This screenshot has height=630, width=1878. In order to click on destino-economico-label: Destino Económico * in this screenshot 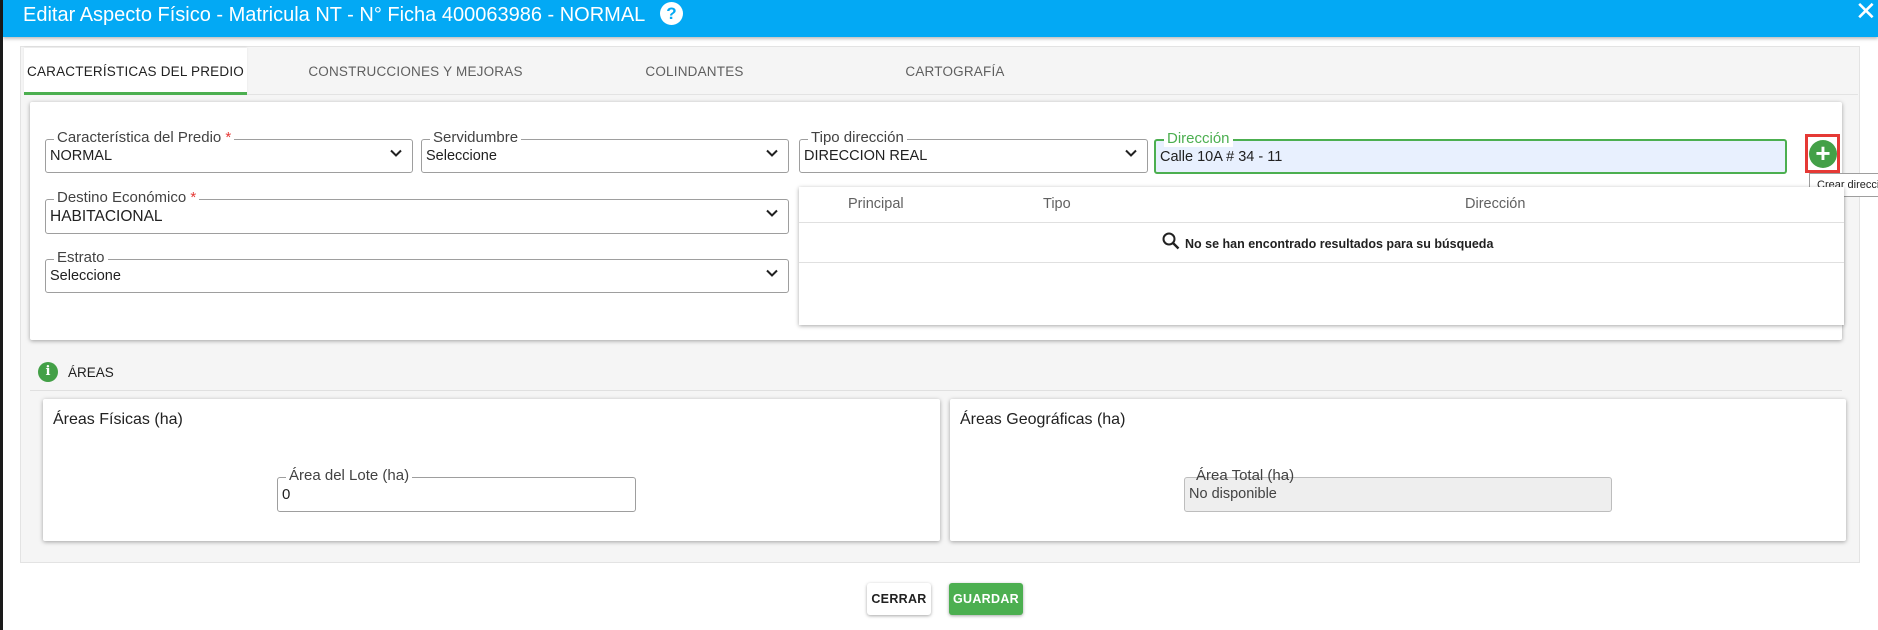, I will do `click(127, 197)`.